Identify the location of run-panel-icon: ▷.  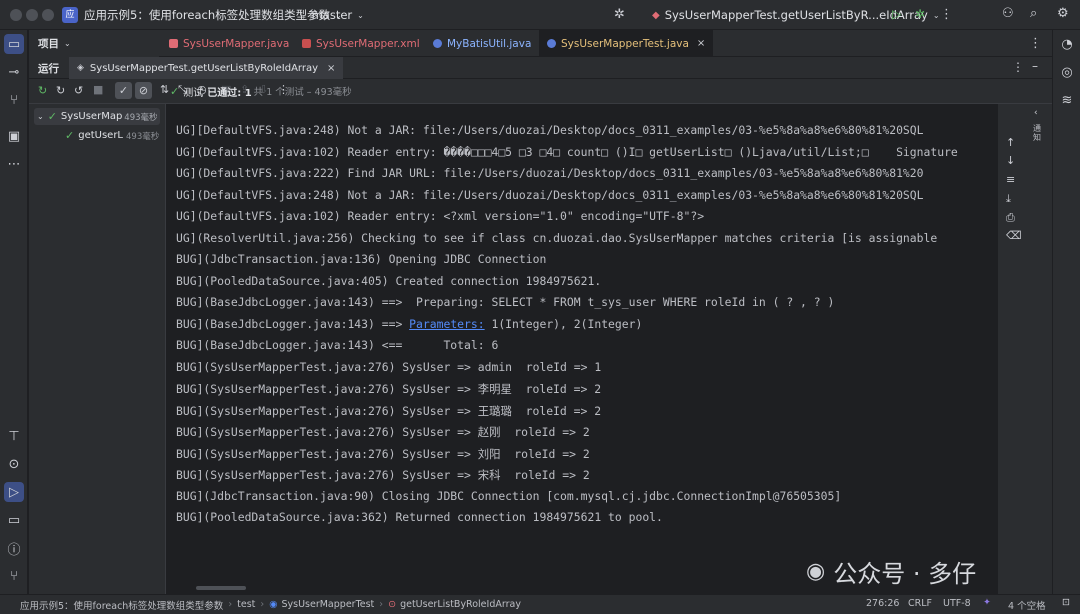
(14, 492).